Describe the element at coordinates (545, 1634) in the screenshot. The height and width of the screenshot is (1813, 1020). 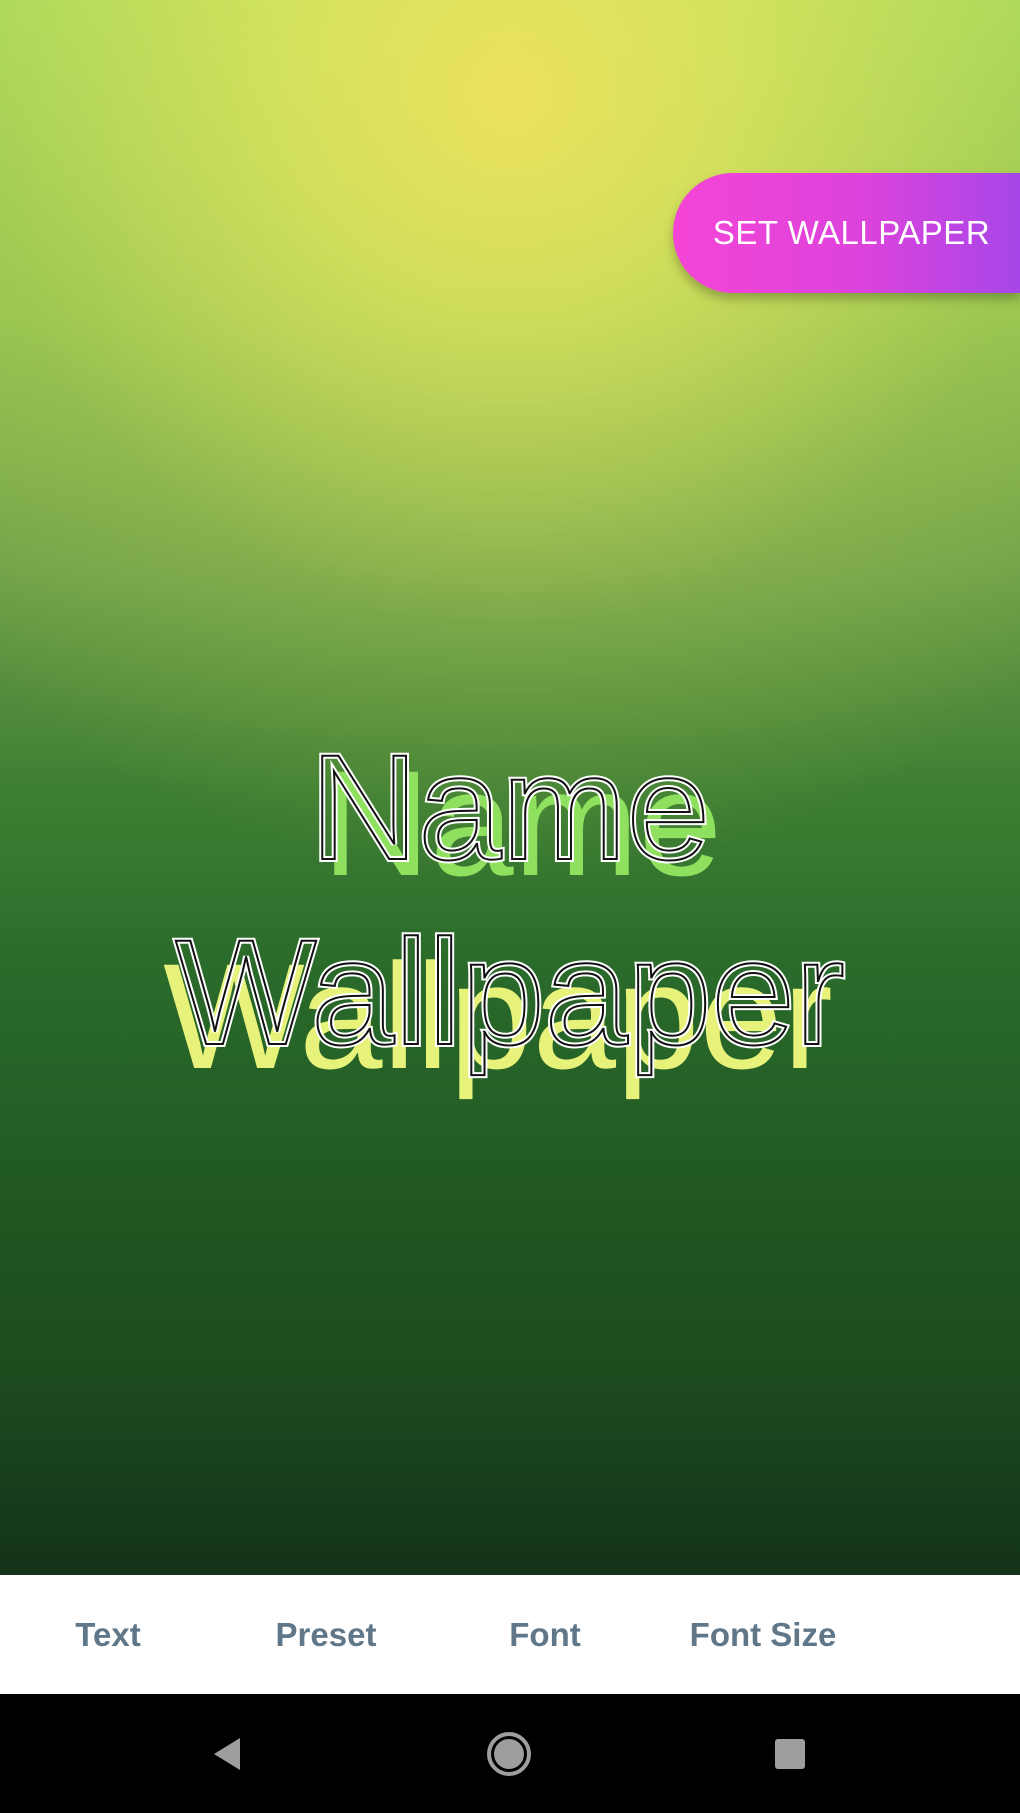
I see `tab-font: Font` at that location.